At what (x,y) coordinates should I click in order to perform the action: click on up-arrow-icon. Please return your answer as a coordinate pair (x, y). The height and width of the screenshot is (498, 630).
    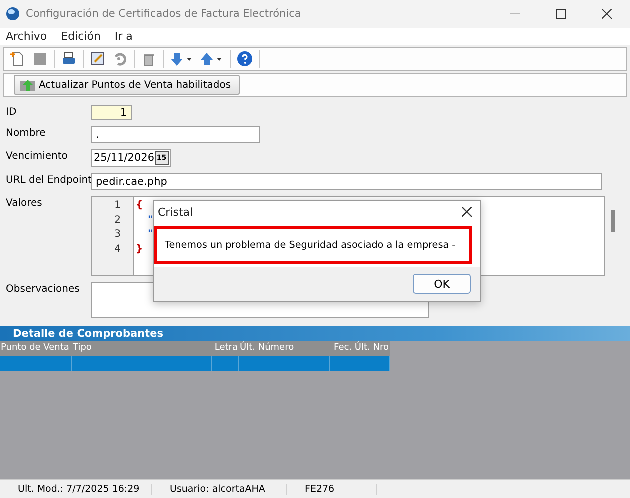
    Looking at the image, I should click on (212, 59).